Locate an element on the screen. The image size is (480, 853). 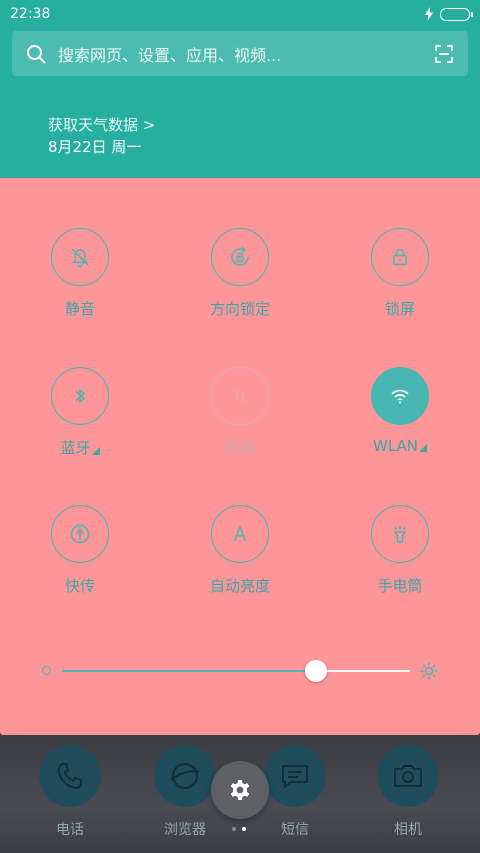
tile-mute-circle is located at coordinates (80, 257).